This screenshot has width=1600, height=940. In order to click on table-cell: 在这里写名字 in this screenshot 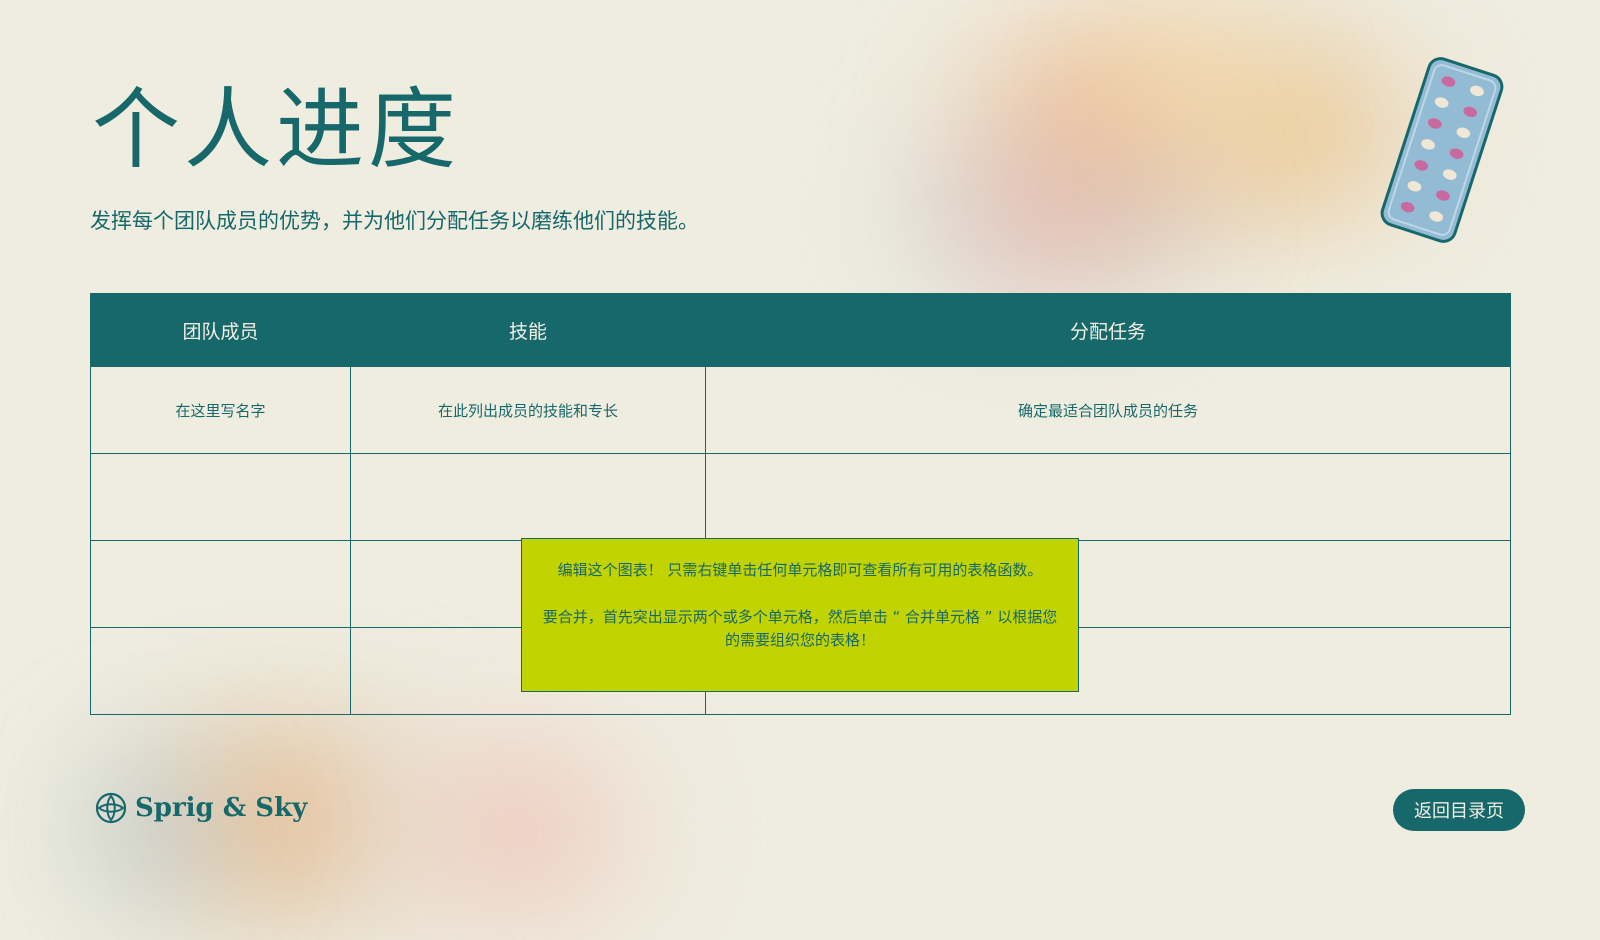, I will do `click(220, 410)`.